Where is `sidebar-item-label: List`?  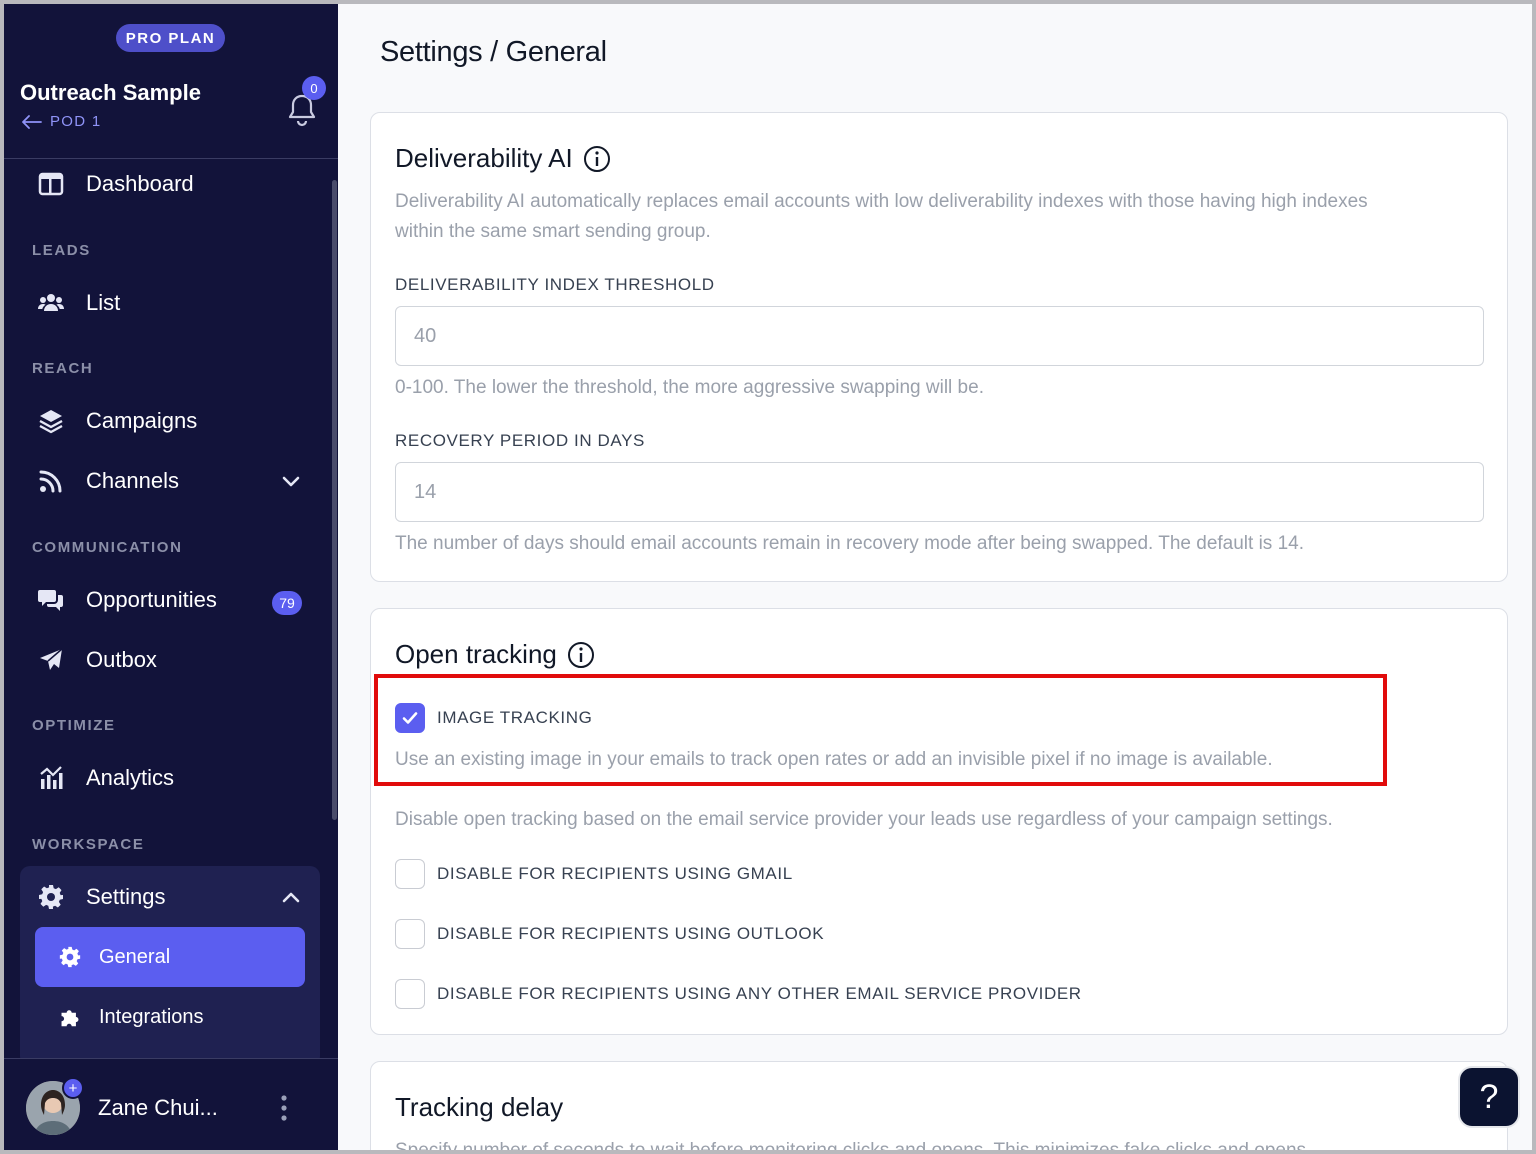 sidebar-item-label: List is located at coordinates (103, 302).